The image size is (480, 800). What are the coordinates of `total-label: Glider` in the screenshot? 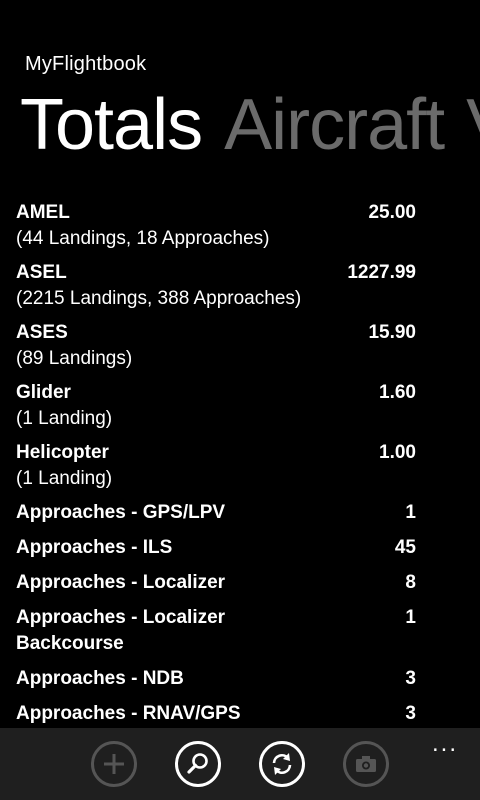 It's located at (43, 392).